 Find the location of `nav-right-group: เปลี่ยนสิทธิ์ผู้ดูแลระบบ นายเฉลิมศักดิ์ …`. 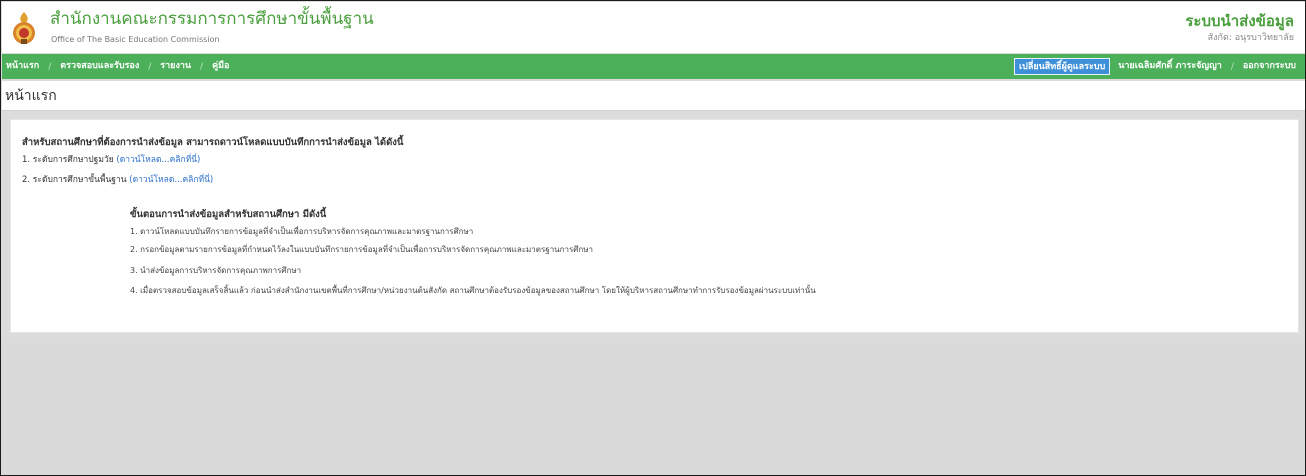

nav-right-group: เปลี่ยนสิทธิ์ผู้ดูแลระบบ นายเฉลิมศักดิ์ … is located at coordinates (1156, 66).